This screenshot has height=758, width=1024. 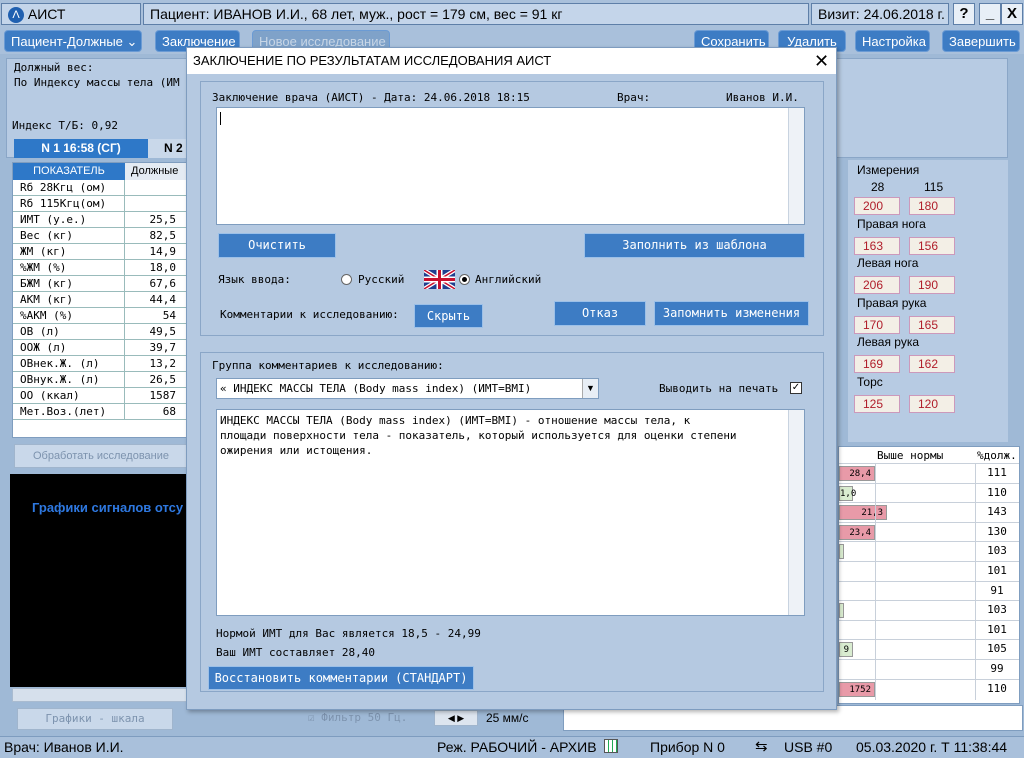 I want to click on minimize-button: _, so click(x=990, y=14).